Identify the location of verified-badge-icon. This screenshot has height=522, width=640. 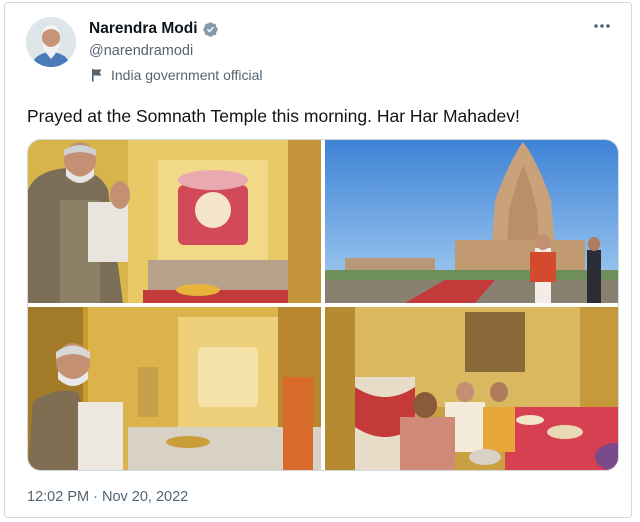
(210, 29).